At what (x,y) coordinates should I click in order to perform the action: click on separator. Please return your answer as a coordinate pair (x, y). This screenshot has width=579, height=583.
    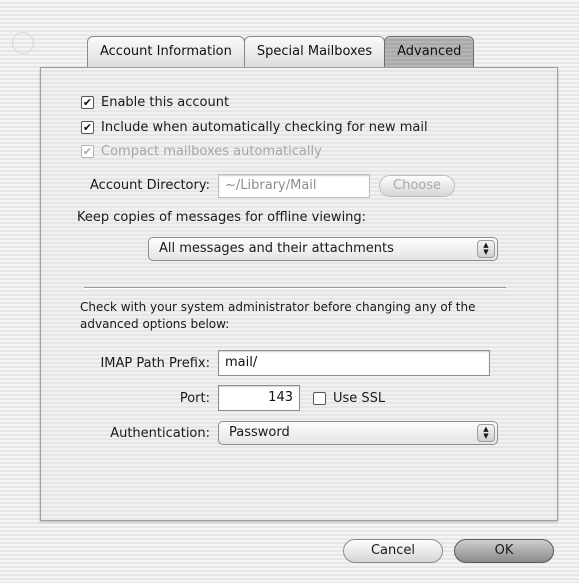
    Looking at the image, I should click on (295, 288).